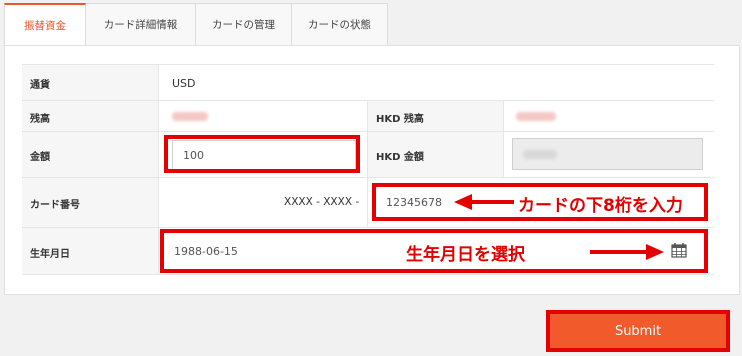  Describe the element at coordinates (413, 202) in the screenshot. I see `card-number-input: 12345678` at that location.